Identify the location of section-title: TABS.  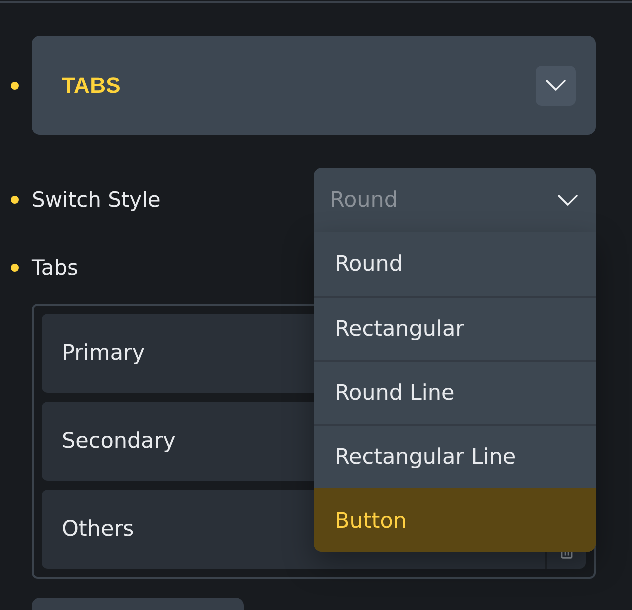
(92, 85).